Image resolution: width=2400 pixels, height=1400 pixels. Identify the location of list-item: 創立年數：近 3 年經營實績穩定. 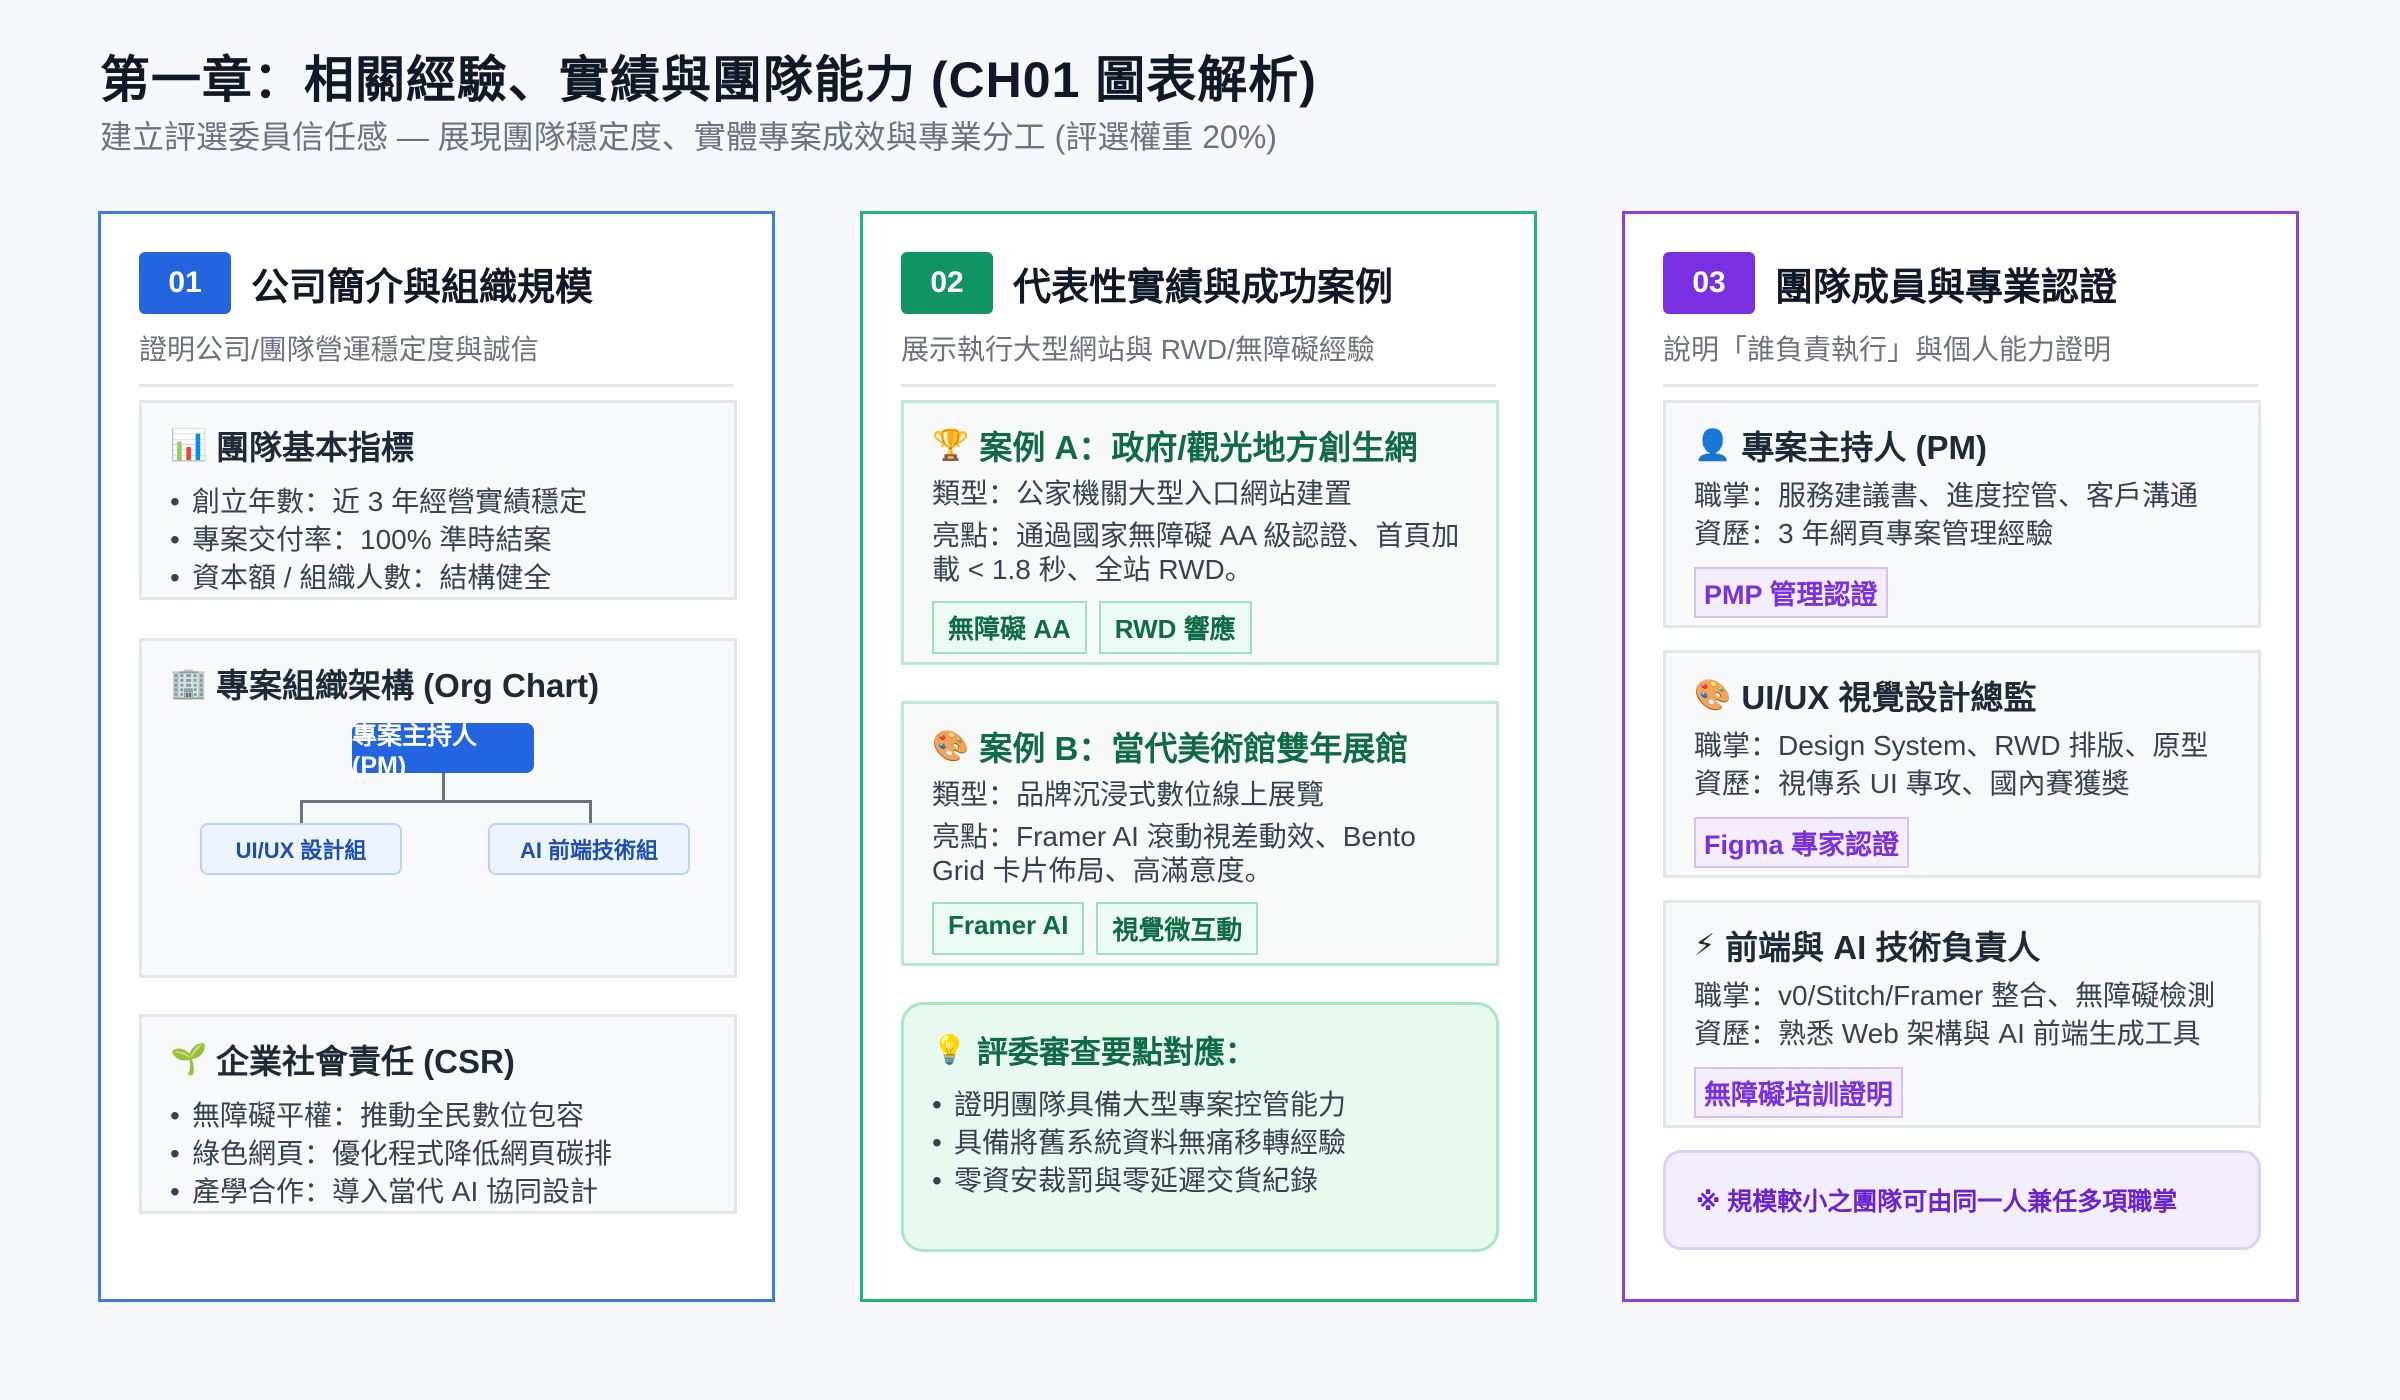
(438, 502).